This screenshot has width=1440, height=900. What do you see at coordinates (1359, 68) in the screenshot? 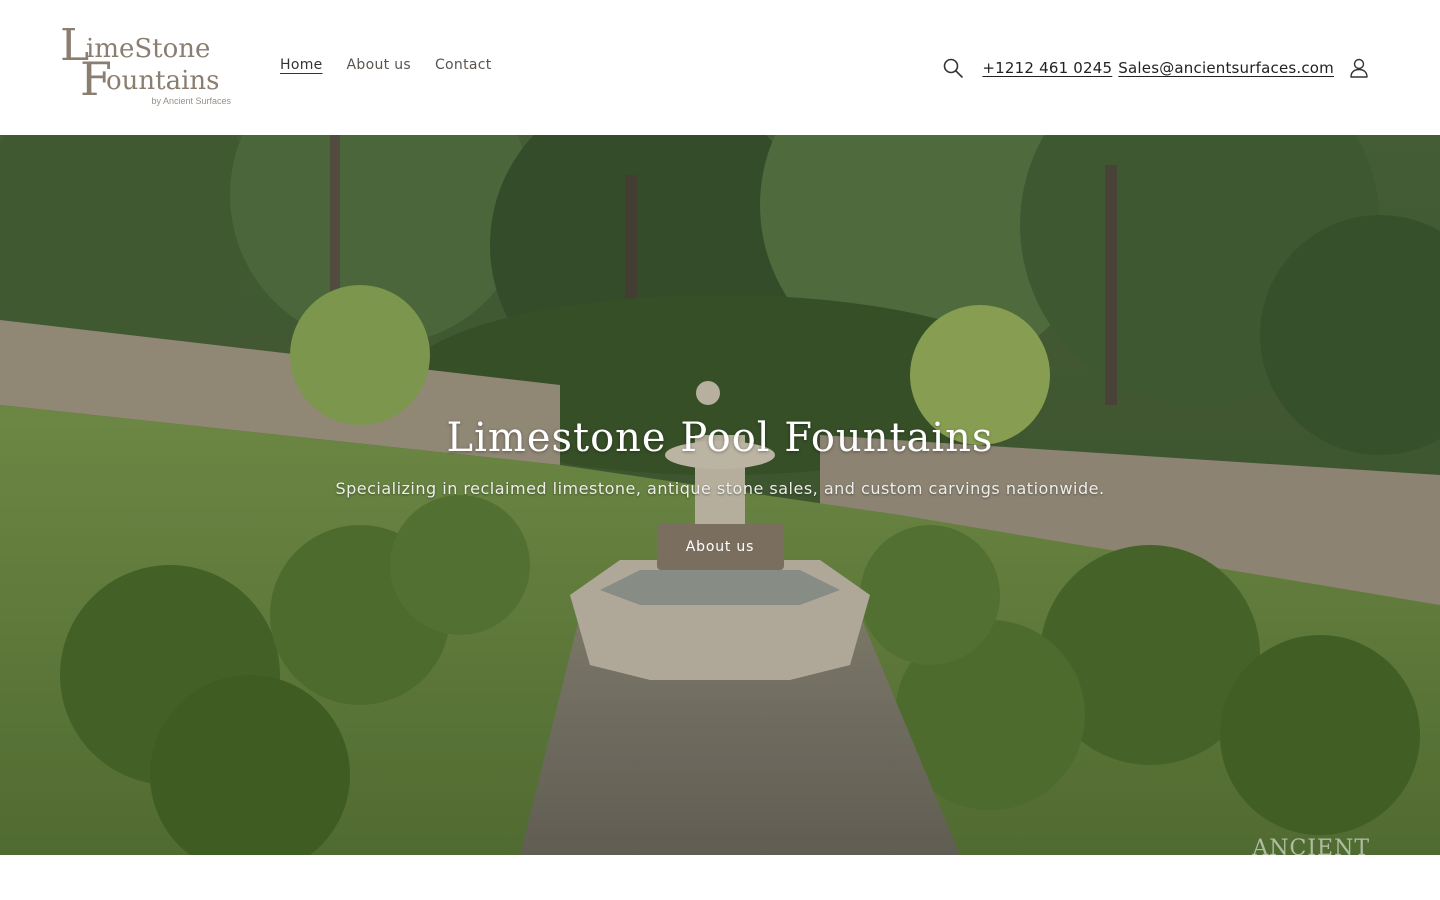
I see `account-icon` at bounding box center [1359, 68].